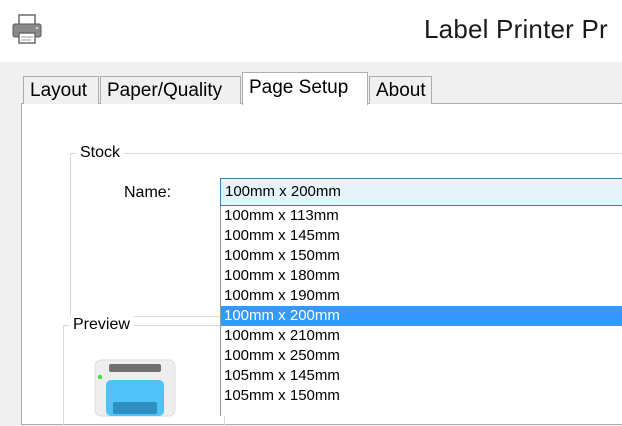  Describe the element at coordinates (421, 376) in the screenshot. I see `dropdown-option: 105mm x 145mm` at that location.